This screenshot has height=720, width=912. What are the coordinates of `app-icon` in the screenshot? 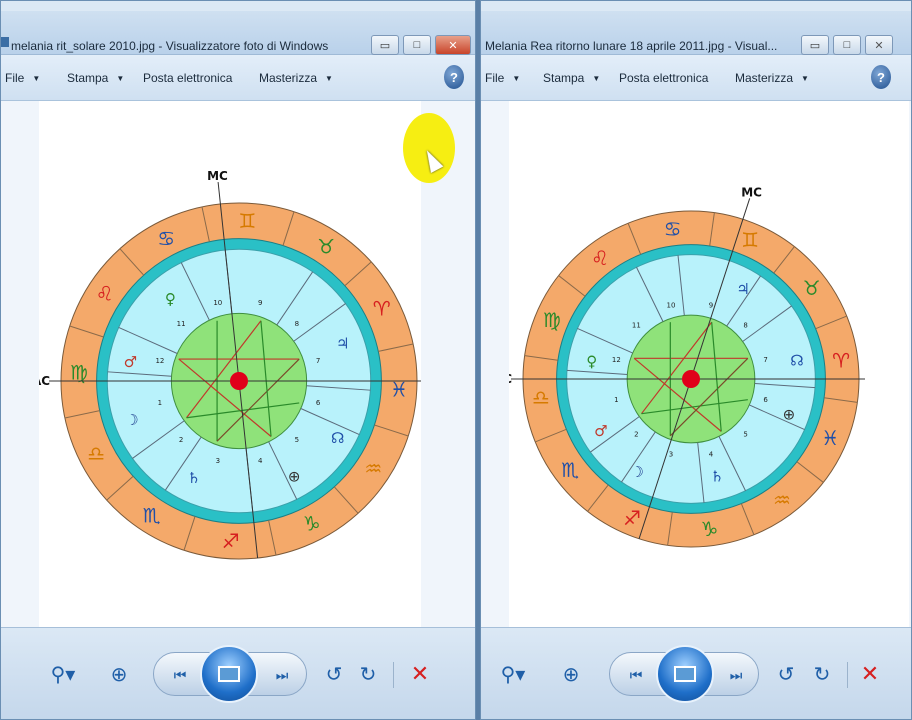 It's located at (5, 42).